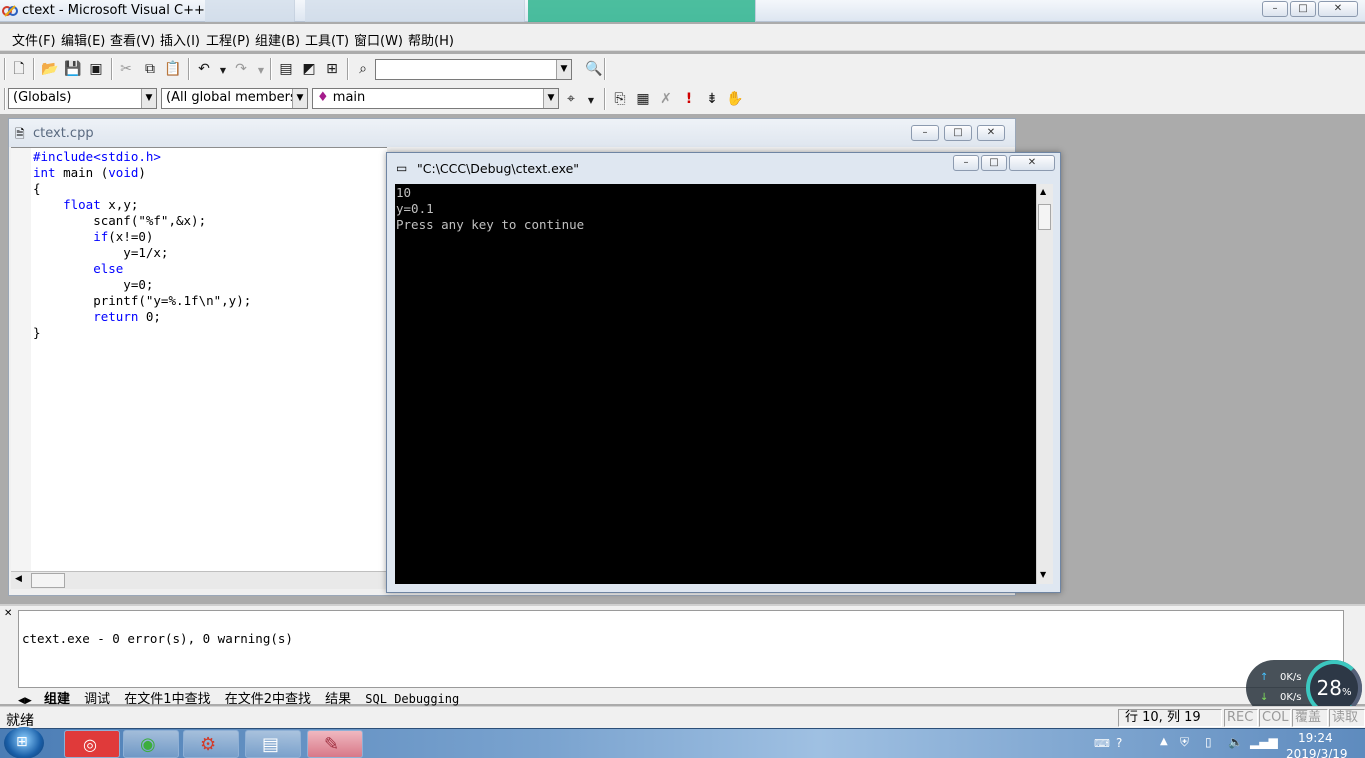  I want to click on editor-close-button: ✕, so click(991, 133).